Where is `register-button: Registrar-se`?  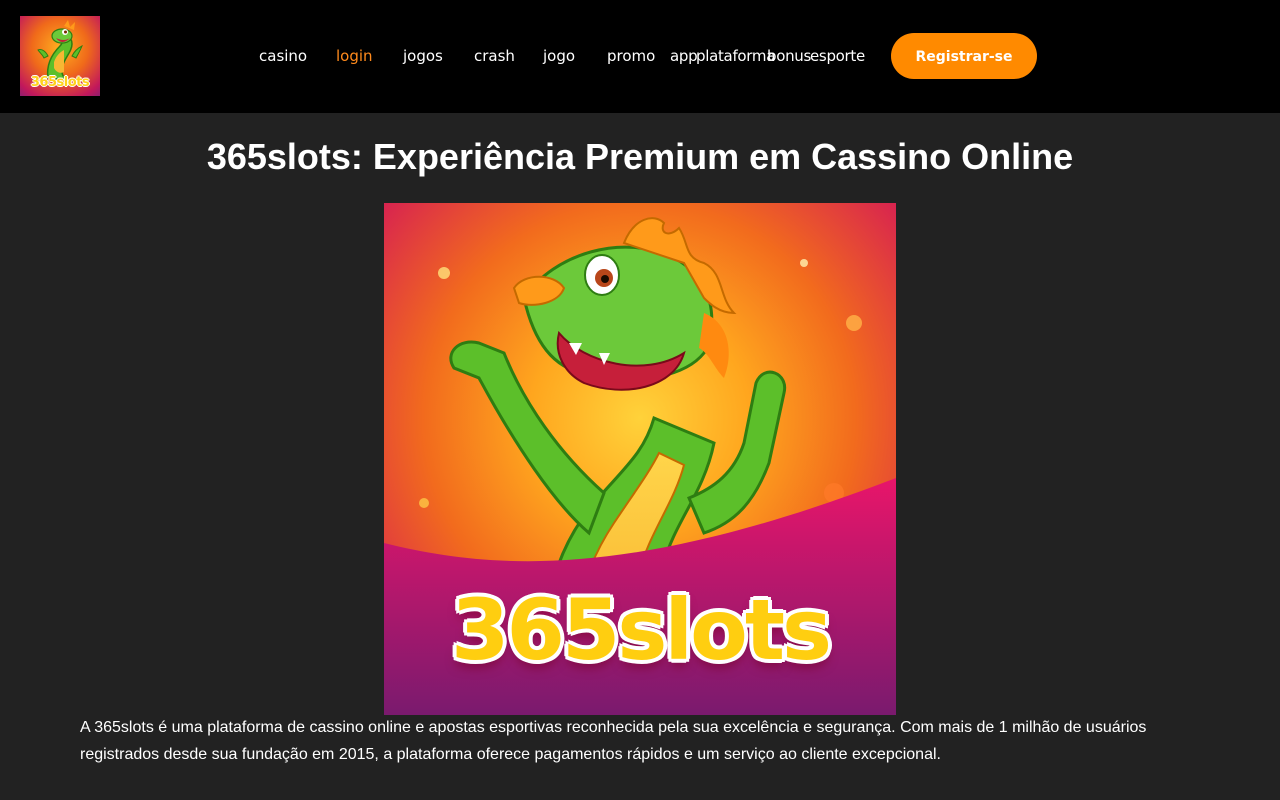 register-button: Registrar-se is located at coordinates (964, 56).